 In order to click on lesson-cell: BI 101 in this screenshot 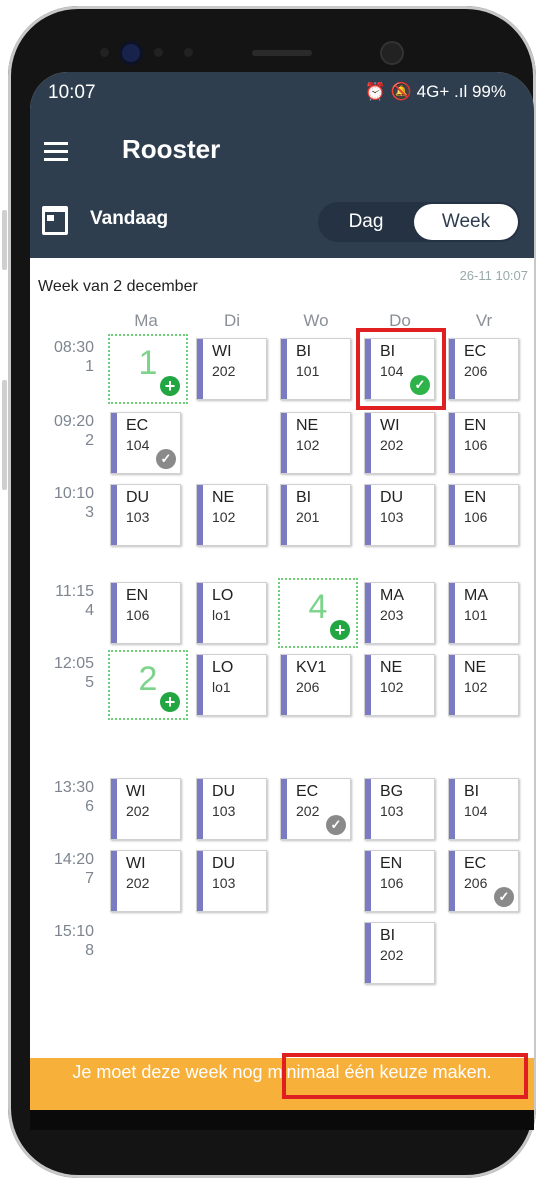, I will do `click(315, 369)`.